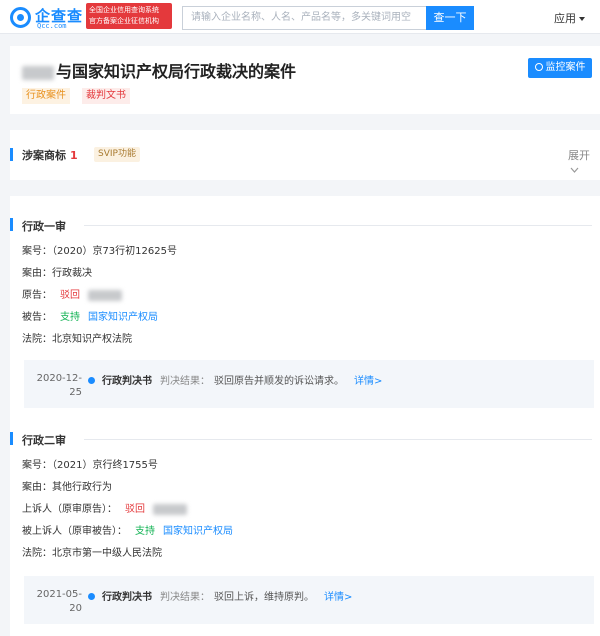 The height and width of the screenshot is (636, 600). I want to click on chevron-down-icon, so click(574, 170).